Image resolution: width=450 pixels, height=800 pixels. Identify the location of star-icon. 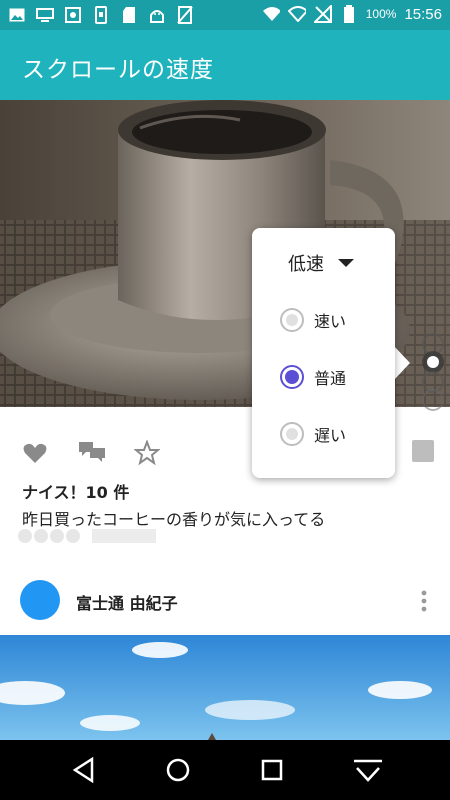
(147, 452).